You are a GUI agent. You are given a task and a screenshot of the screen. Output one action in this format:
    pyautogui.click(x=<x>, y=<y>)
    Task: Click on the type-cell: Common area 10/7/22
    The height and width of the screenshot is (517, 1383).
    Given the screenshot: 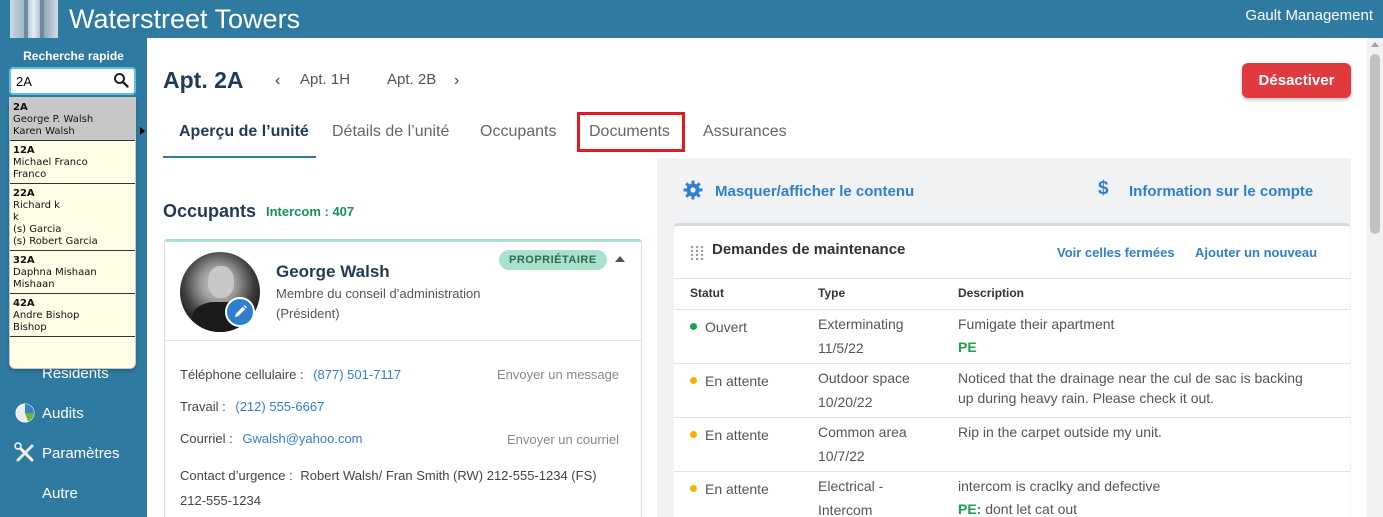 What is the action you would take?
    pyautogui.click(x=862, y=444)
    